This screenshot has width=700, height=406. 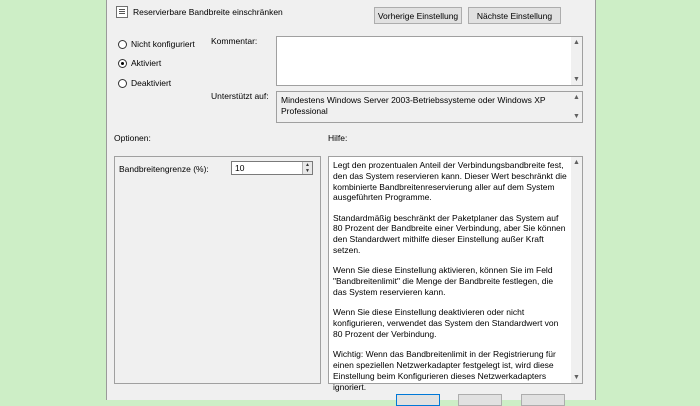 I want to click on cancel-button, so click(x=480, y=400).